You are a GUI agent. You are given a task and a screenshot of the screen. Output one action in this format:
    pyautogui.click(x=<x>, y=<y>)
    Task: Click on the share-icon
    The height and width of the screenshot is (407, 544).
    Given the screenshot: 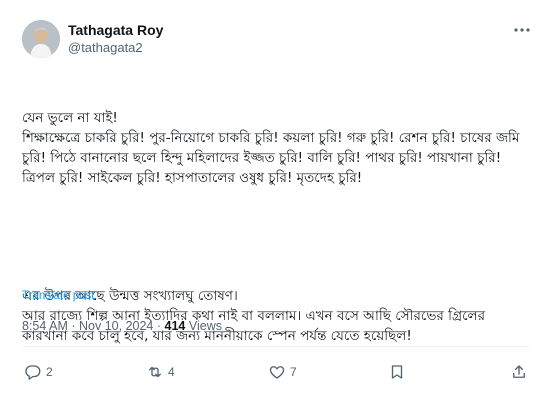 What is the action you would take?
    pyautogui.click(x=519, y=371)
    